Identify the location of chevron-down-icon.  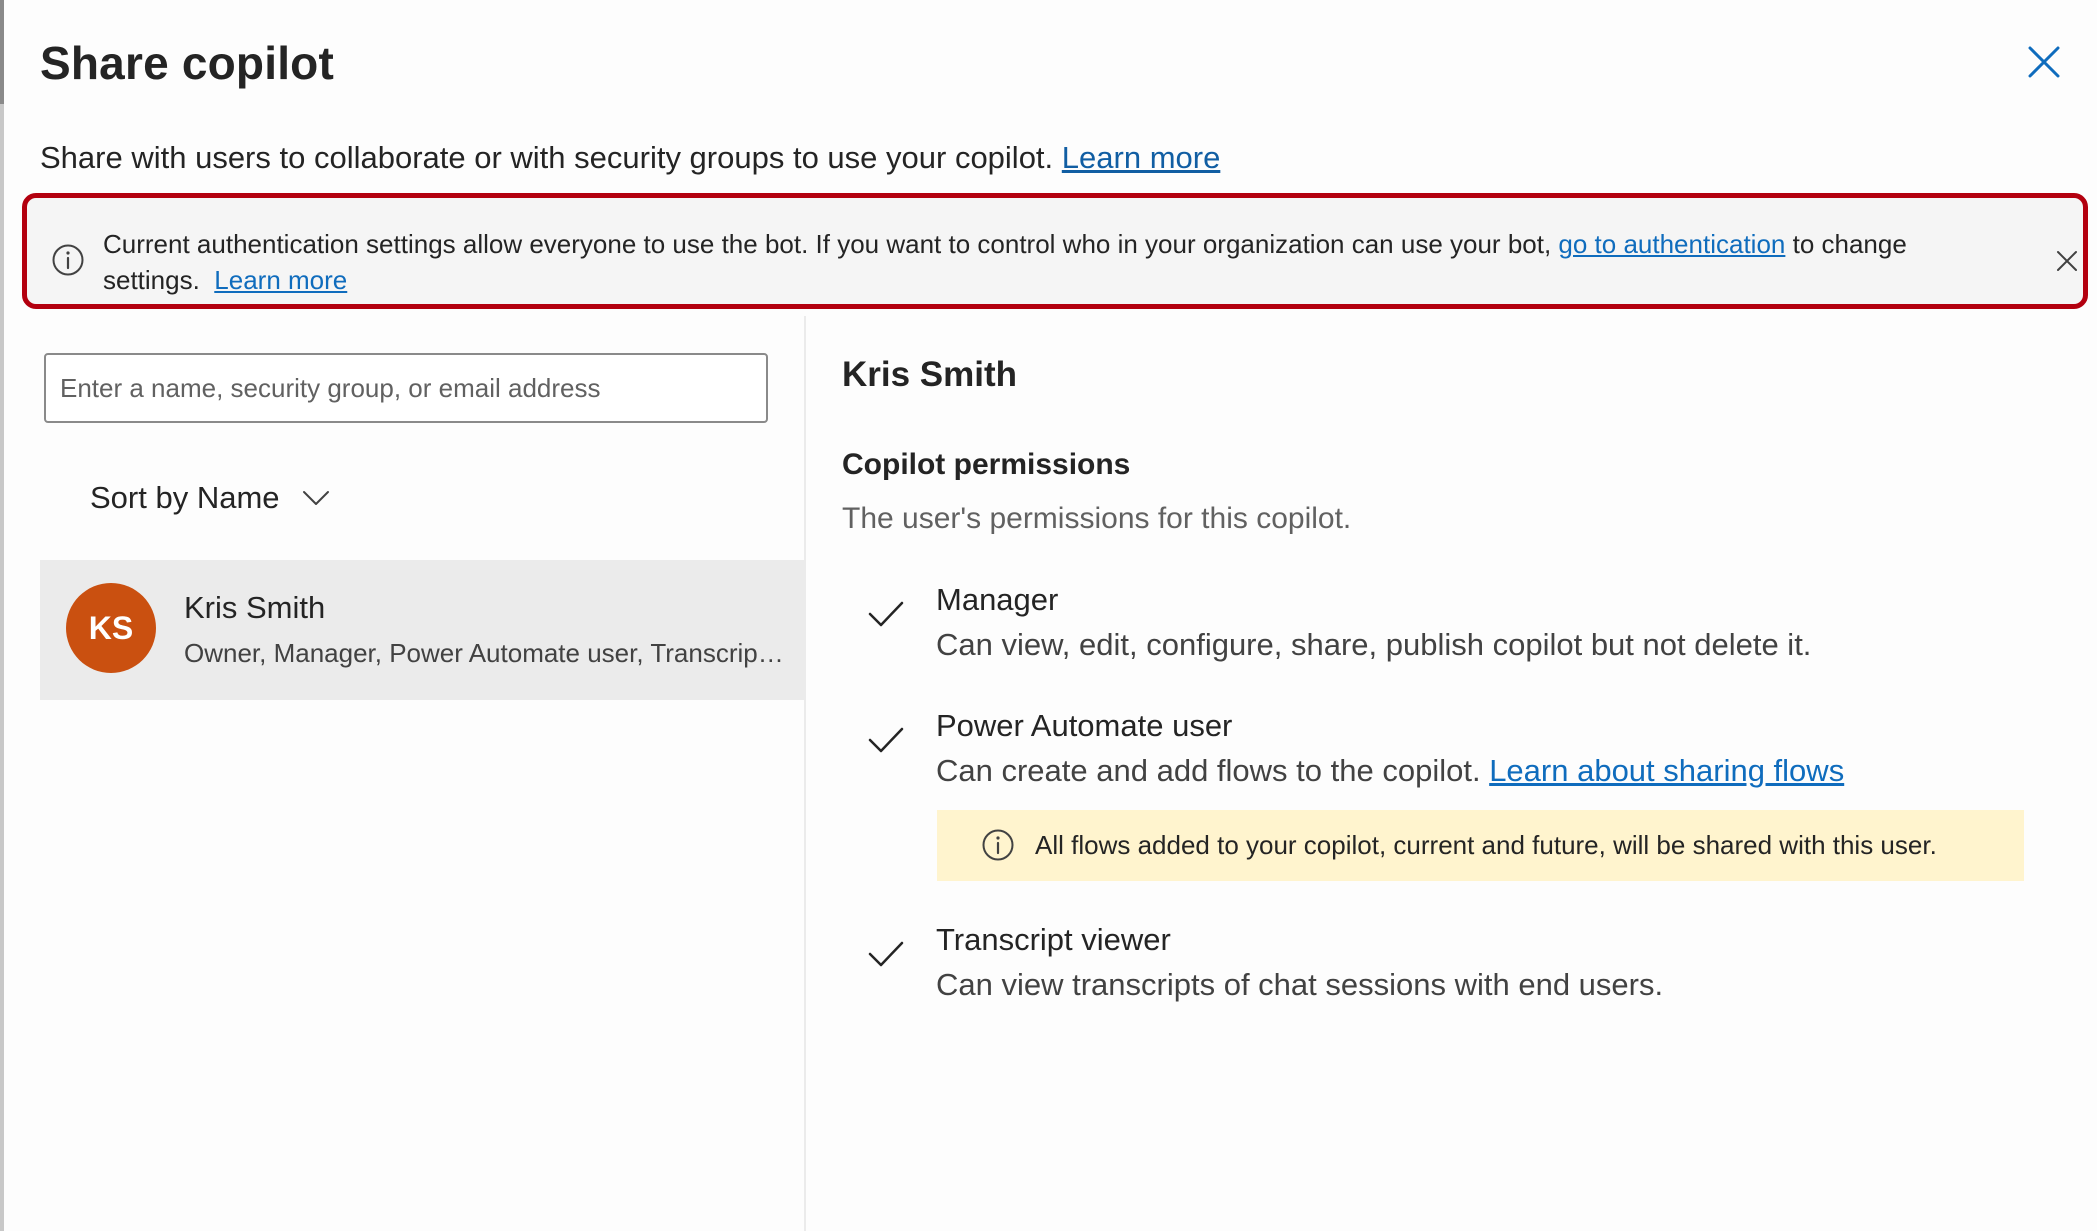
(315, 498).